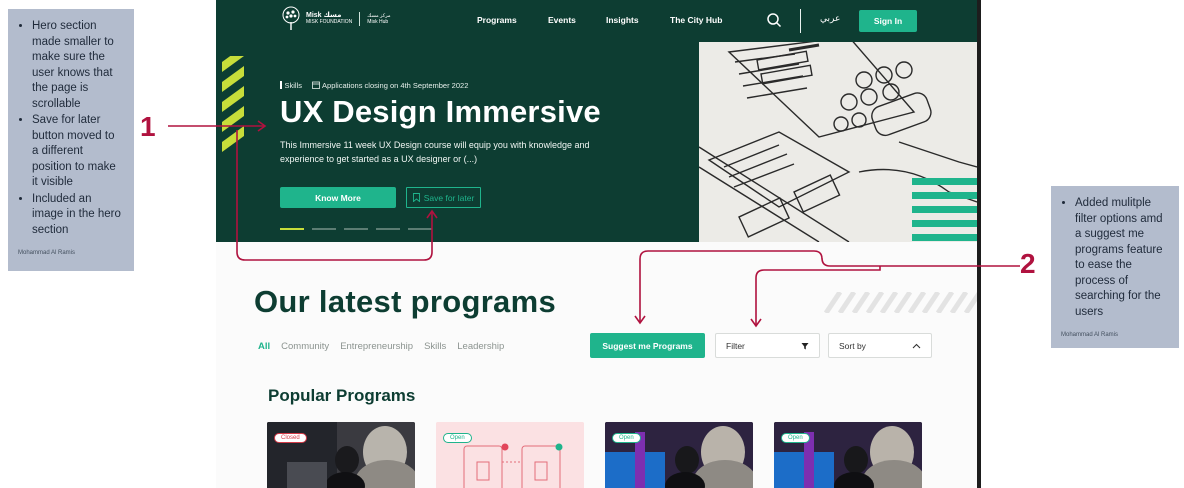 The width and height of the screenshot is (1184, 488). Describe the element at coordinates (342, 395) in the screenshot. I see `popular-programs-title: Popular Programs` at that location.